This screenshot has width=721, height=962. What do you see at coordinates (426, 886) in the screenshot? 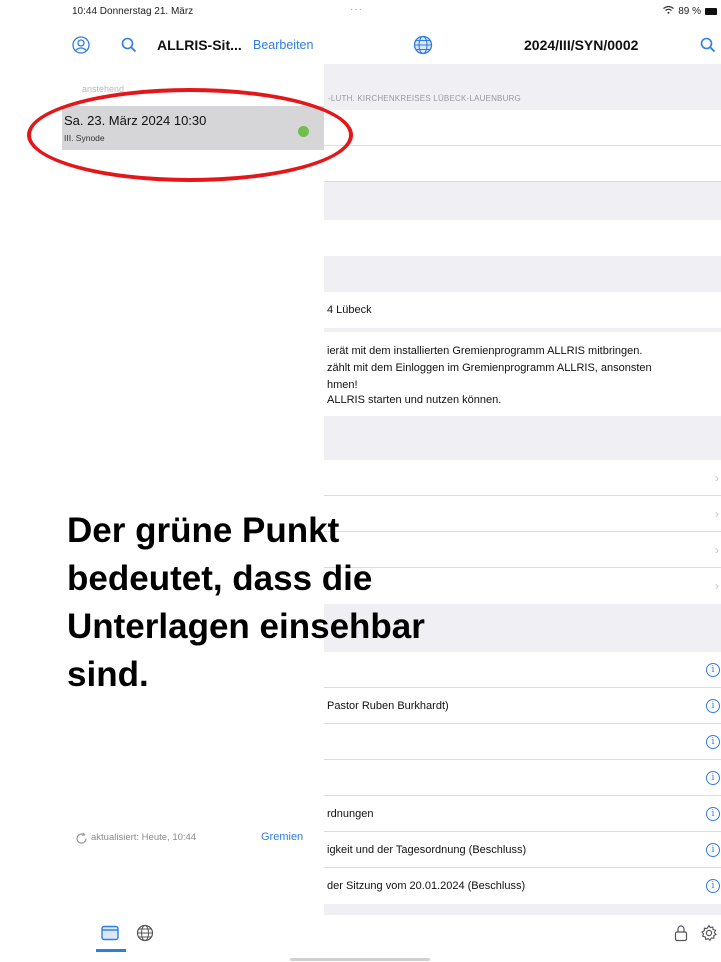
I see `agenda-item-title: der Sitzung vom 20.01.2024 (Beschluss)` at bounding box center [426, 886].